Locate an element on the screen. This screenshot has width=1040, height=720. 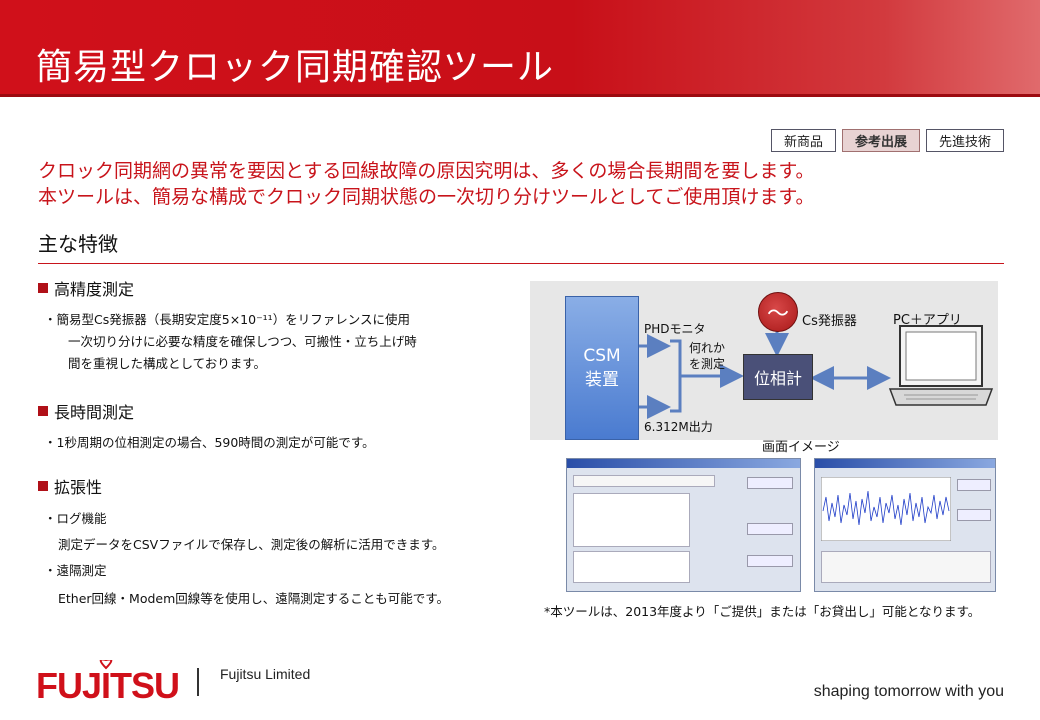
feature-title-precision: 高精度測定 is located at coordinates (86, 288).